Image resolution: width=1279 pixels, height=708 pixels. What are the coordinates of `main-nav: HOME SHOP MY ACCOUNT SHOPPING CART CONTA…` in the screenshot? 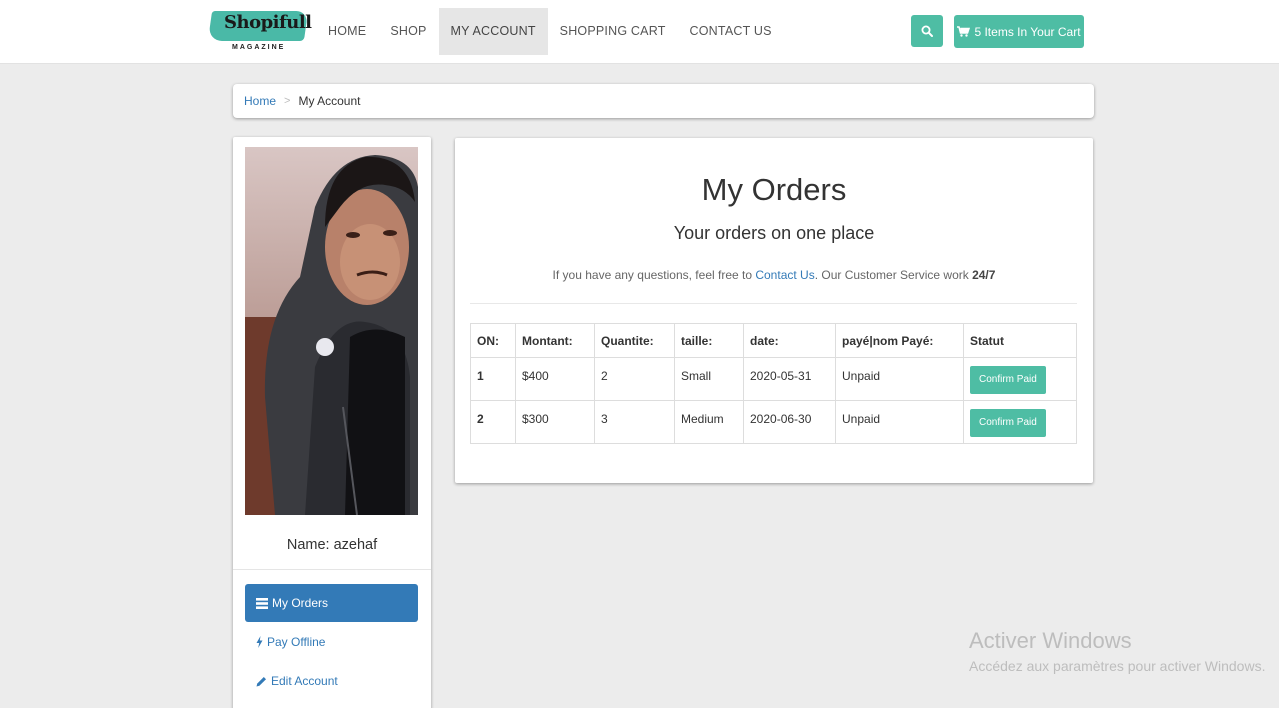 It's located at (550, 31).